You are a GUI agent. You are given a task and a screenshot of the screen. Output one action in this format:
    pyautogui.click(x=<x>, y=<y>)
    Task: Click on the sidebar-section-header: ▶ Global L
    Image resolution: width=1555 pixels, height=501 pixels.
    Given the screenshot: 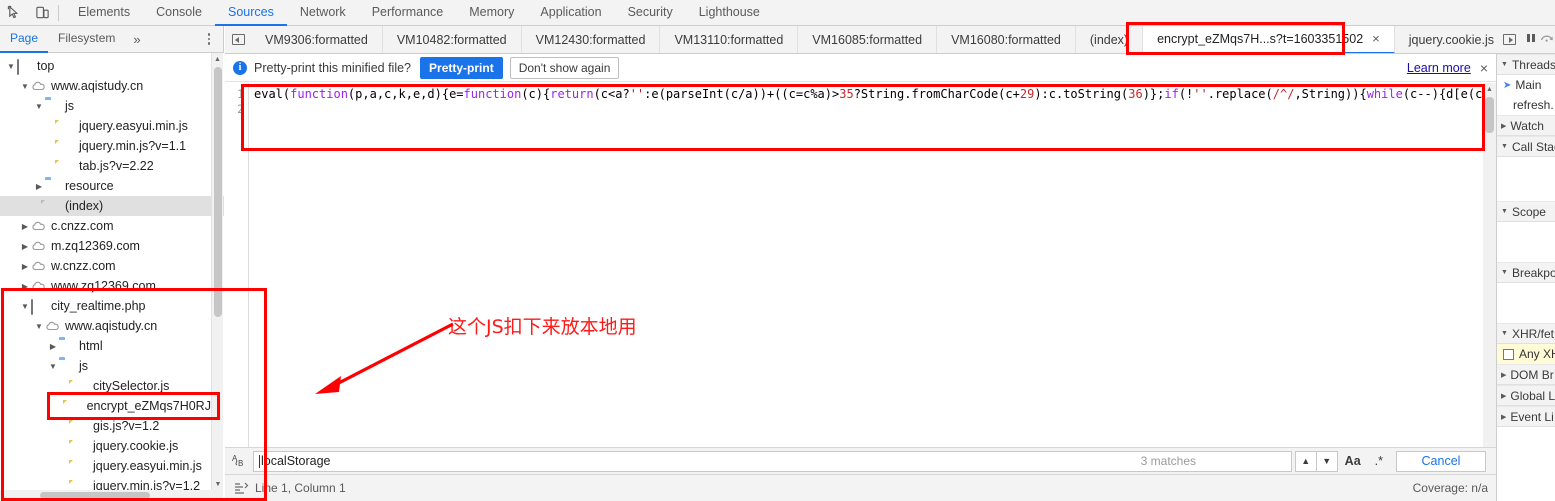 What is the action you would take?
    pyautogui.click(x=1526, y=395)
    